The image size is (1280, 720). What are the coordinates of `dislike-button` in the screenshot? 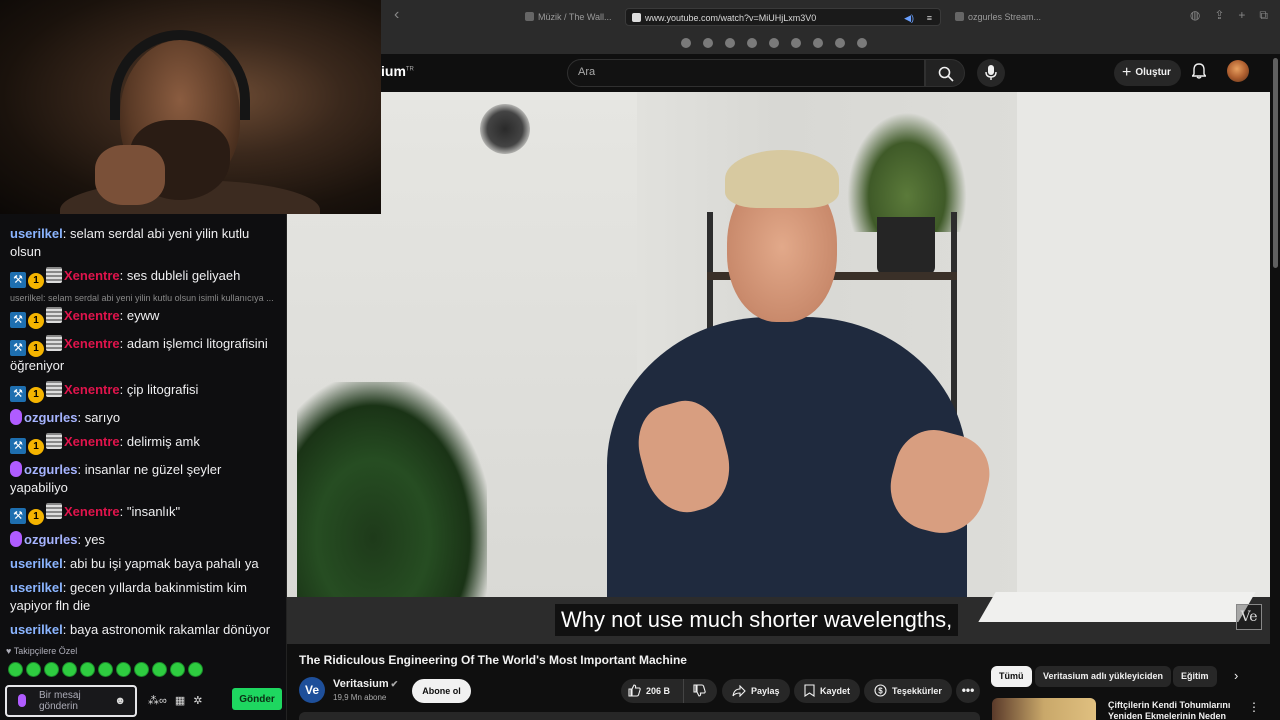 It's located at (702, 691).